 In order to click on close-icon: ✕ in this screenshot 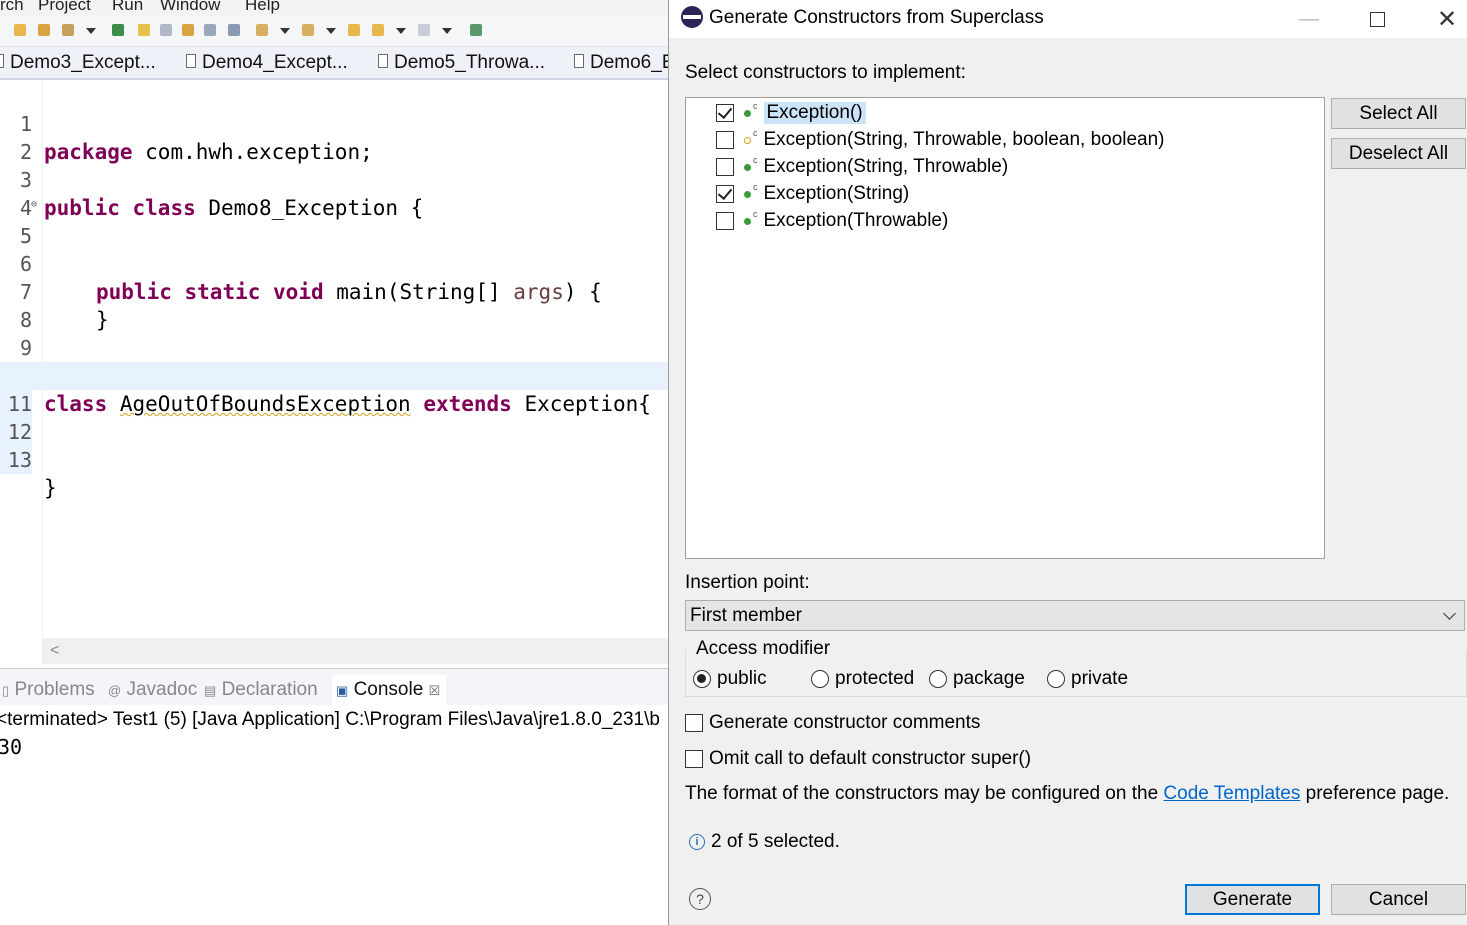, I will do `click(1447, 19)`.